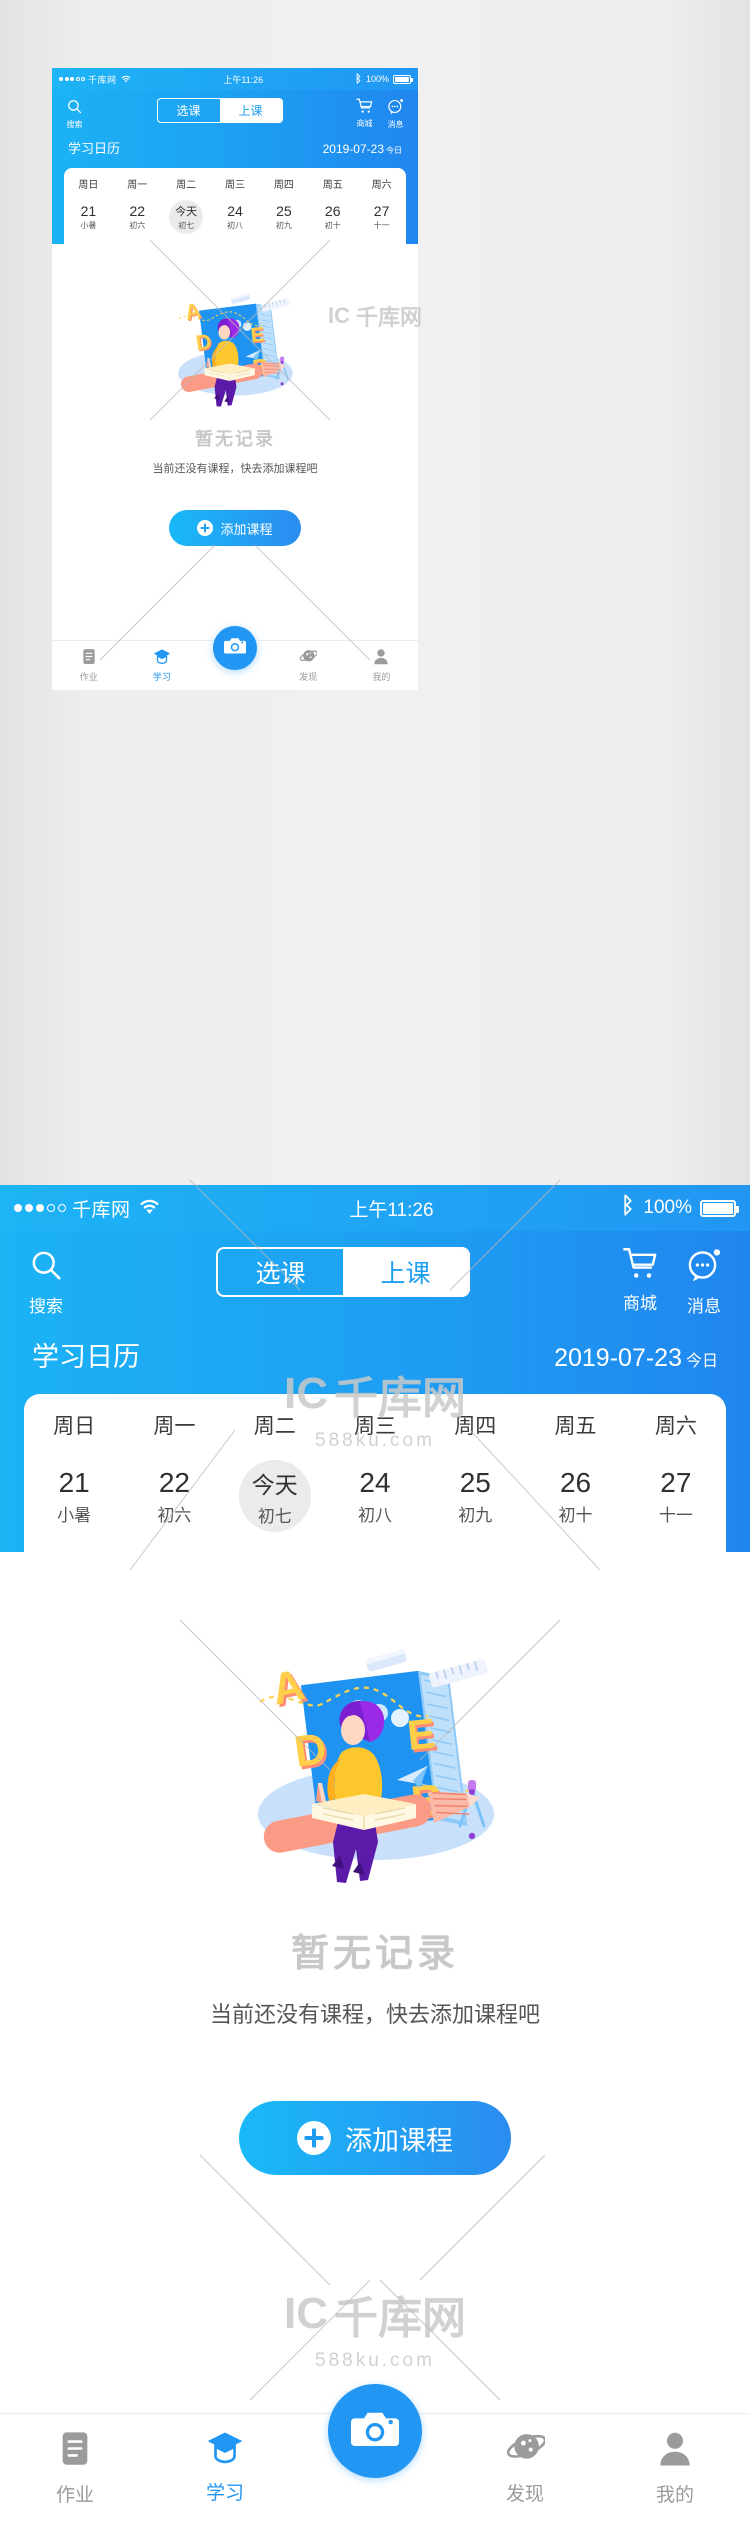  Describe the element at coordinates (274, 1484) in the screenshot. I see `day-number: 今天` at that location.